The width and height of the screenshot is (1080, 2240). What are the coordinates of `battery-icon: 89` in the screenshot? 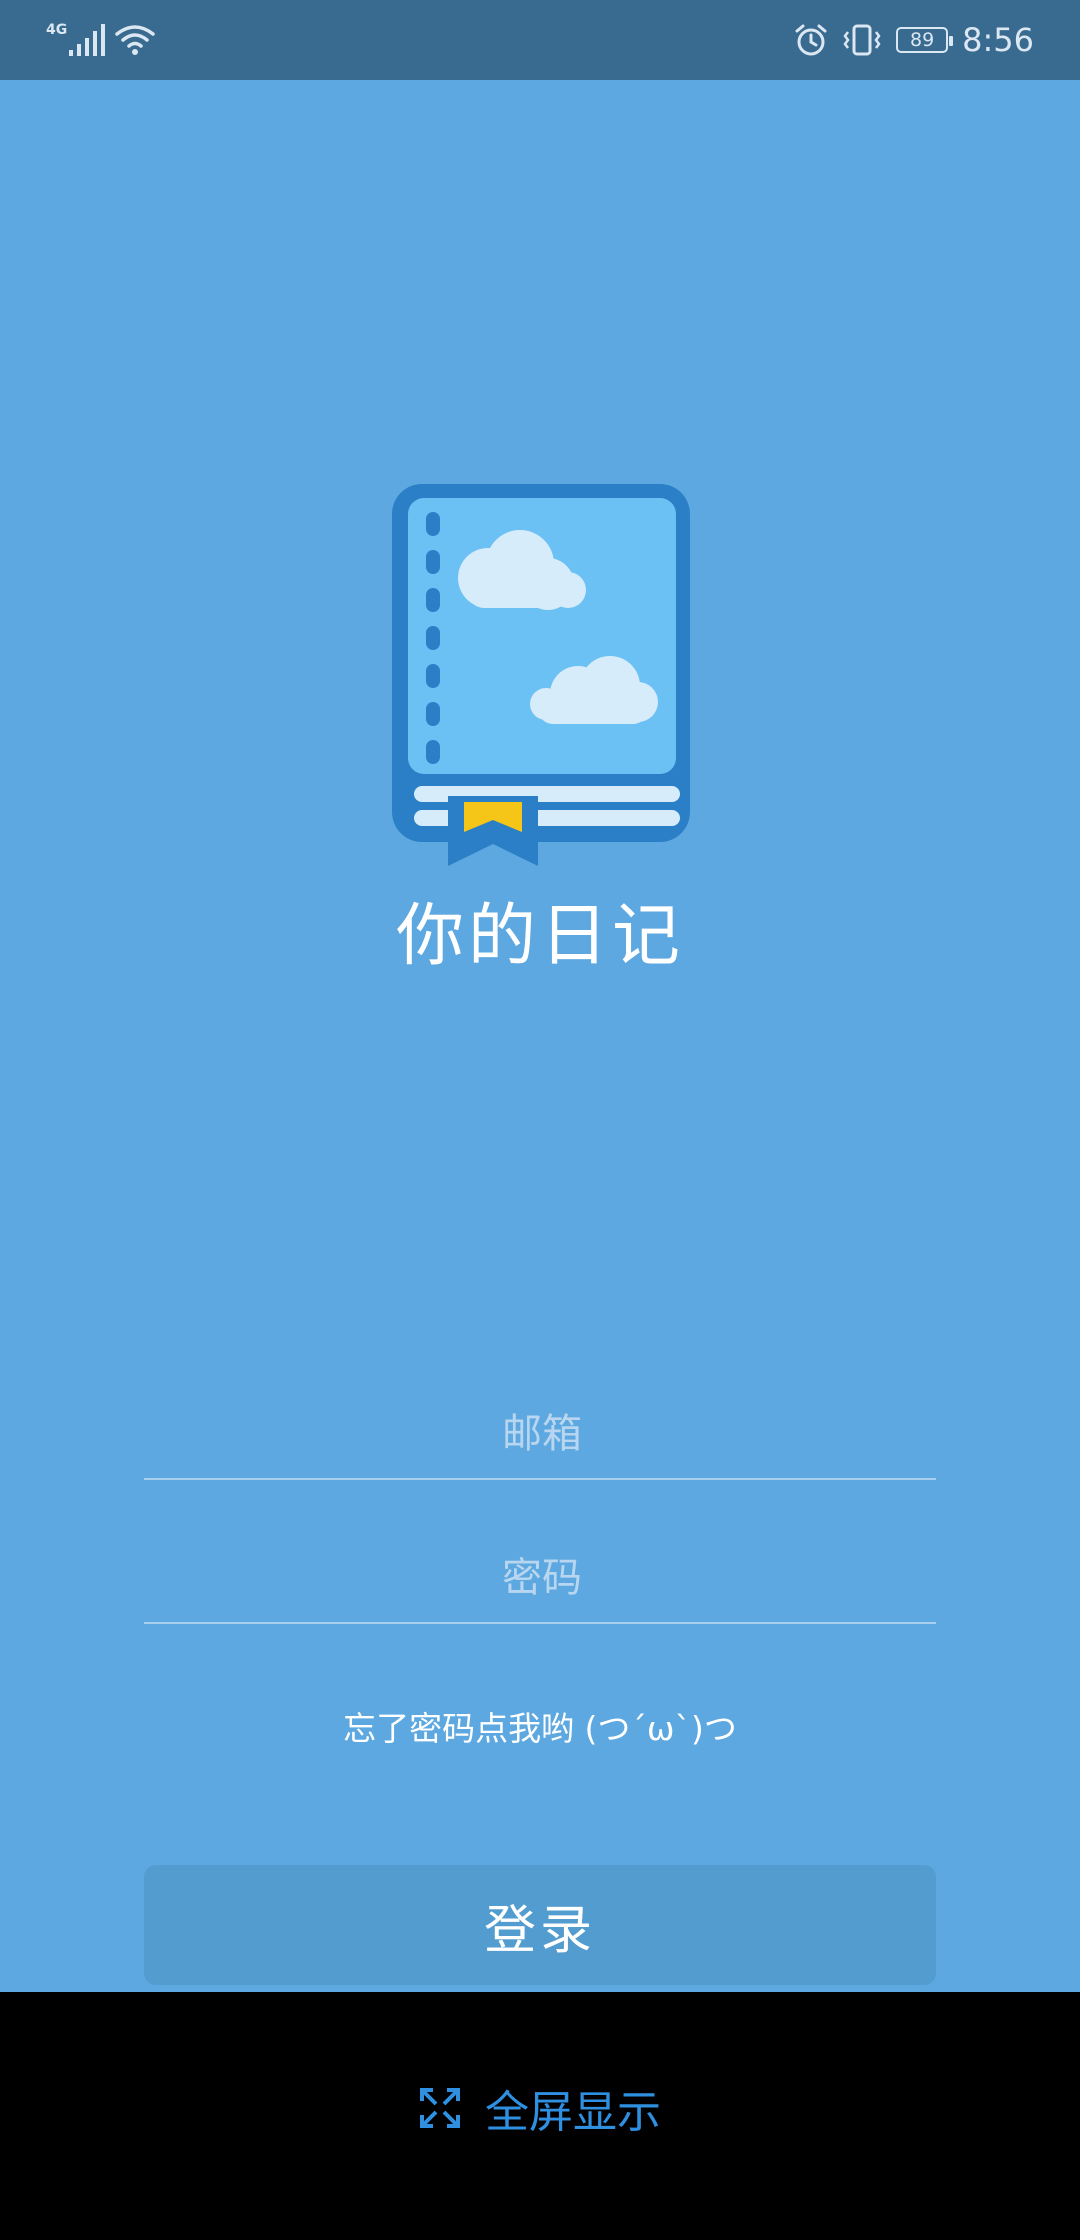 It's located at (925, 40).